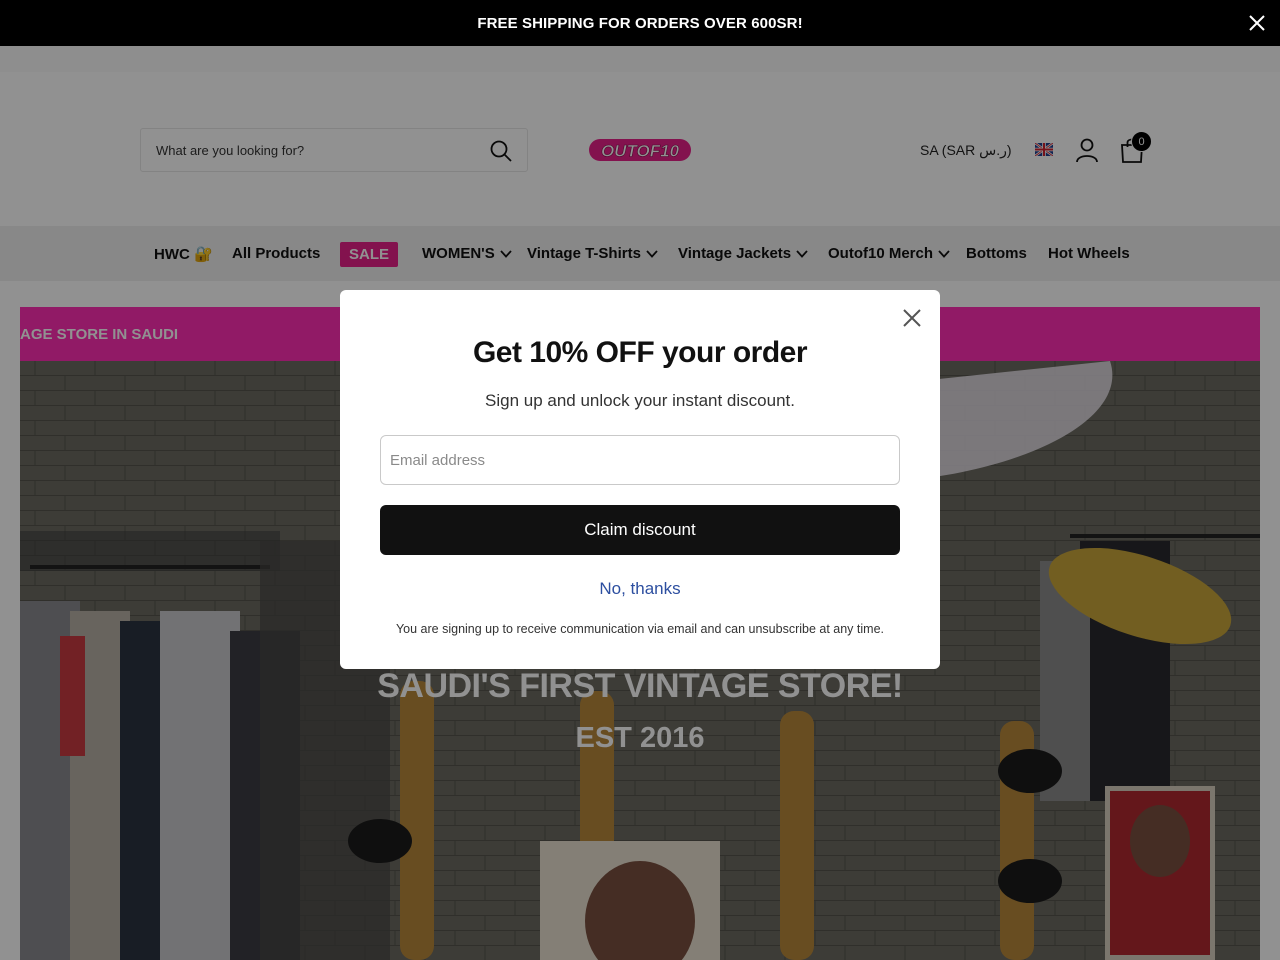 The width and height of the screenshot is (1280, 960). I want to click on email-field, so click(640, 460).